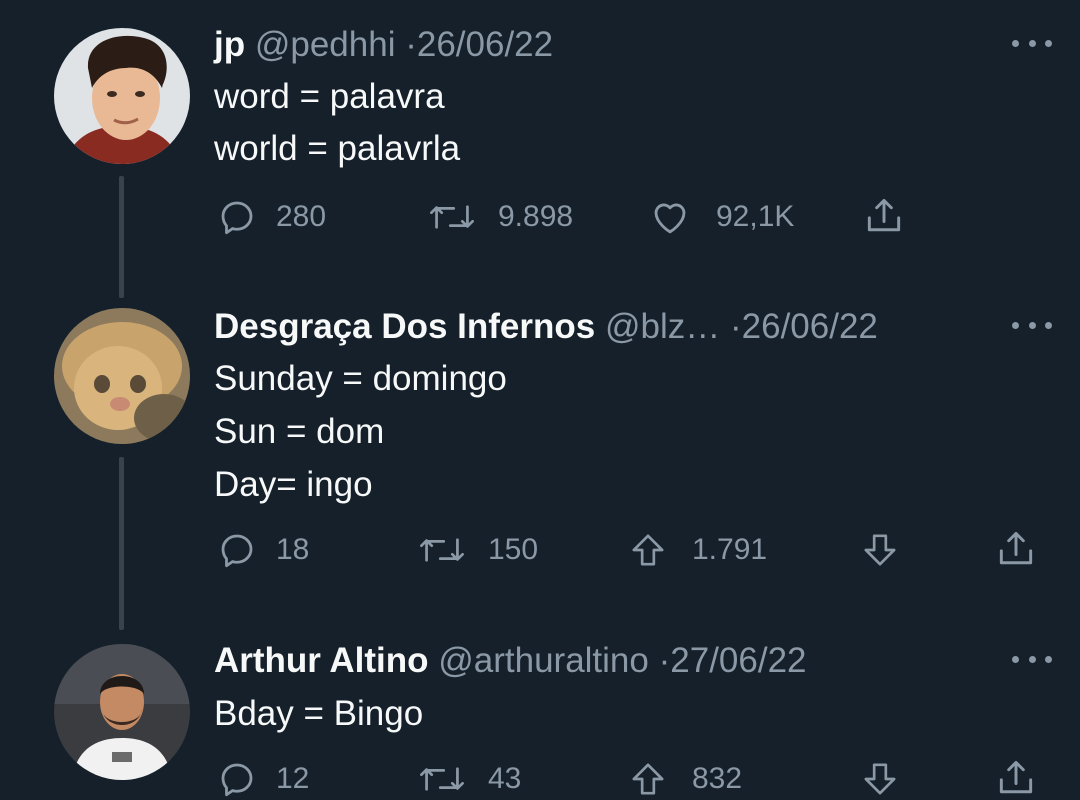 This screenshot has width=1080, height=800. What do you see at coordinates (738, 660) in the screenshot?
I see `tweet-date: 27/06/22` at bounding box center [738, 660].